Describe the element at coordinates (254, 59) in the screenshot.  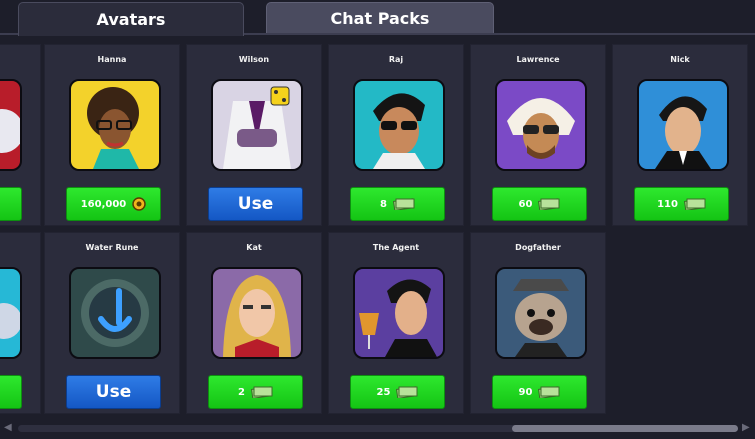
I see `avatar-name: Wilson` at that location.